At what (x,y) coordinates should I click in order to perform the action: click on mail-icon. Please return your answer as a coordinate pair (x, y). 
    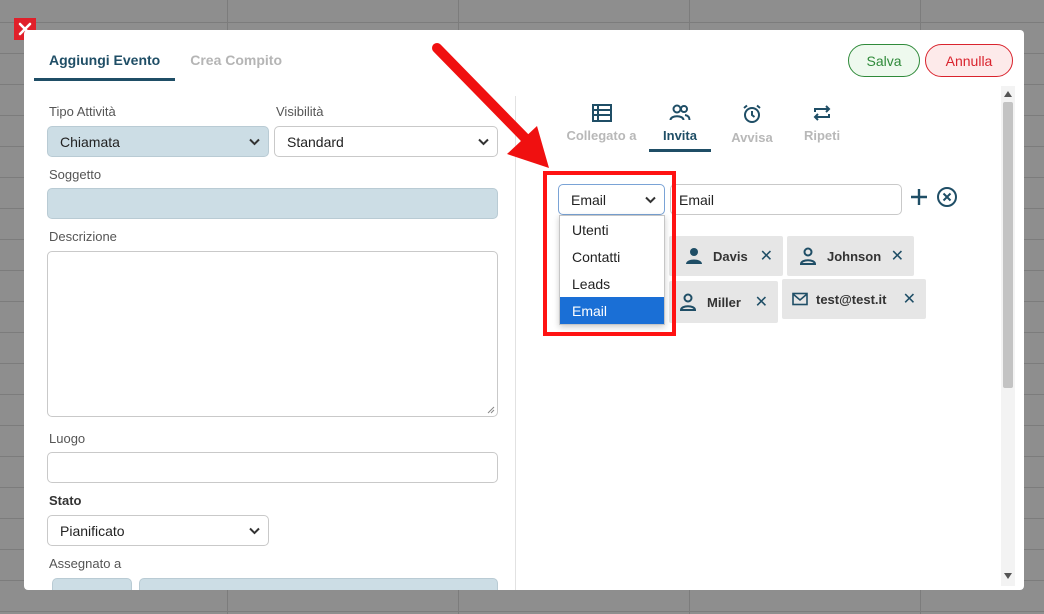
    Looking at the image, I should click on (800, 299).